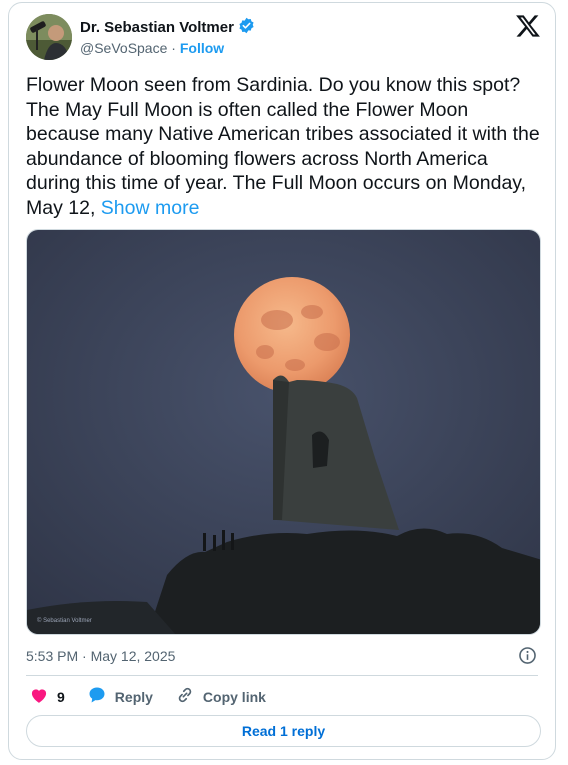  Describe the element at coordinates (246, 27) in the screenshot. I see `verified-badge-icon` at that location.